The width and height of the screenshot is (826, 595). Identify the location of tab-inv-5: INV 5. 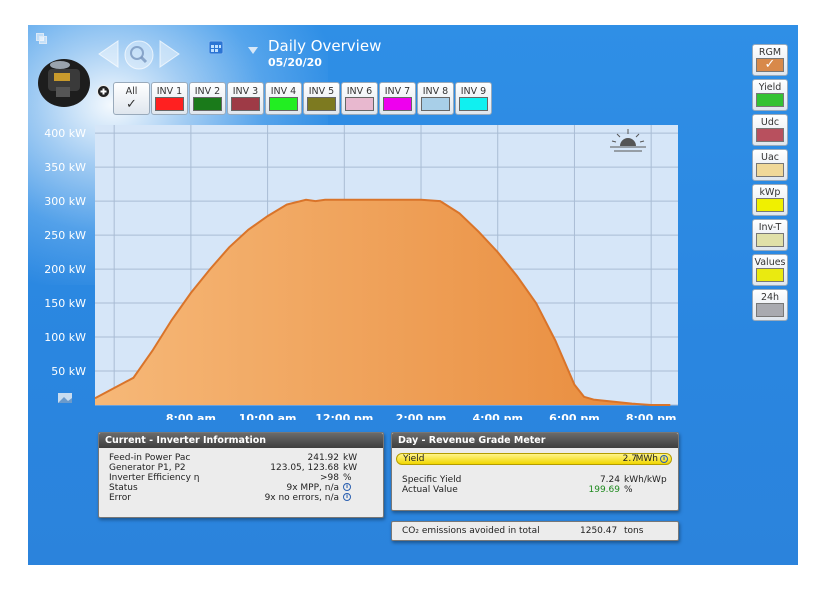
(321, 98).